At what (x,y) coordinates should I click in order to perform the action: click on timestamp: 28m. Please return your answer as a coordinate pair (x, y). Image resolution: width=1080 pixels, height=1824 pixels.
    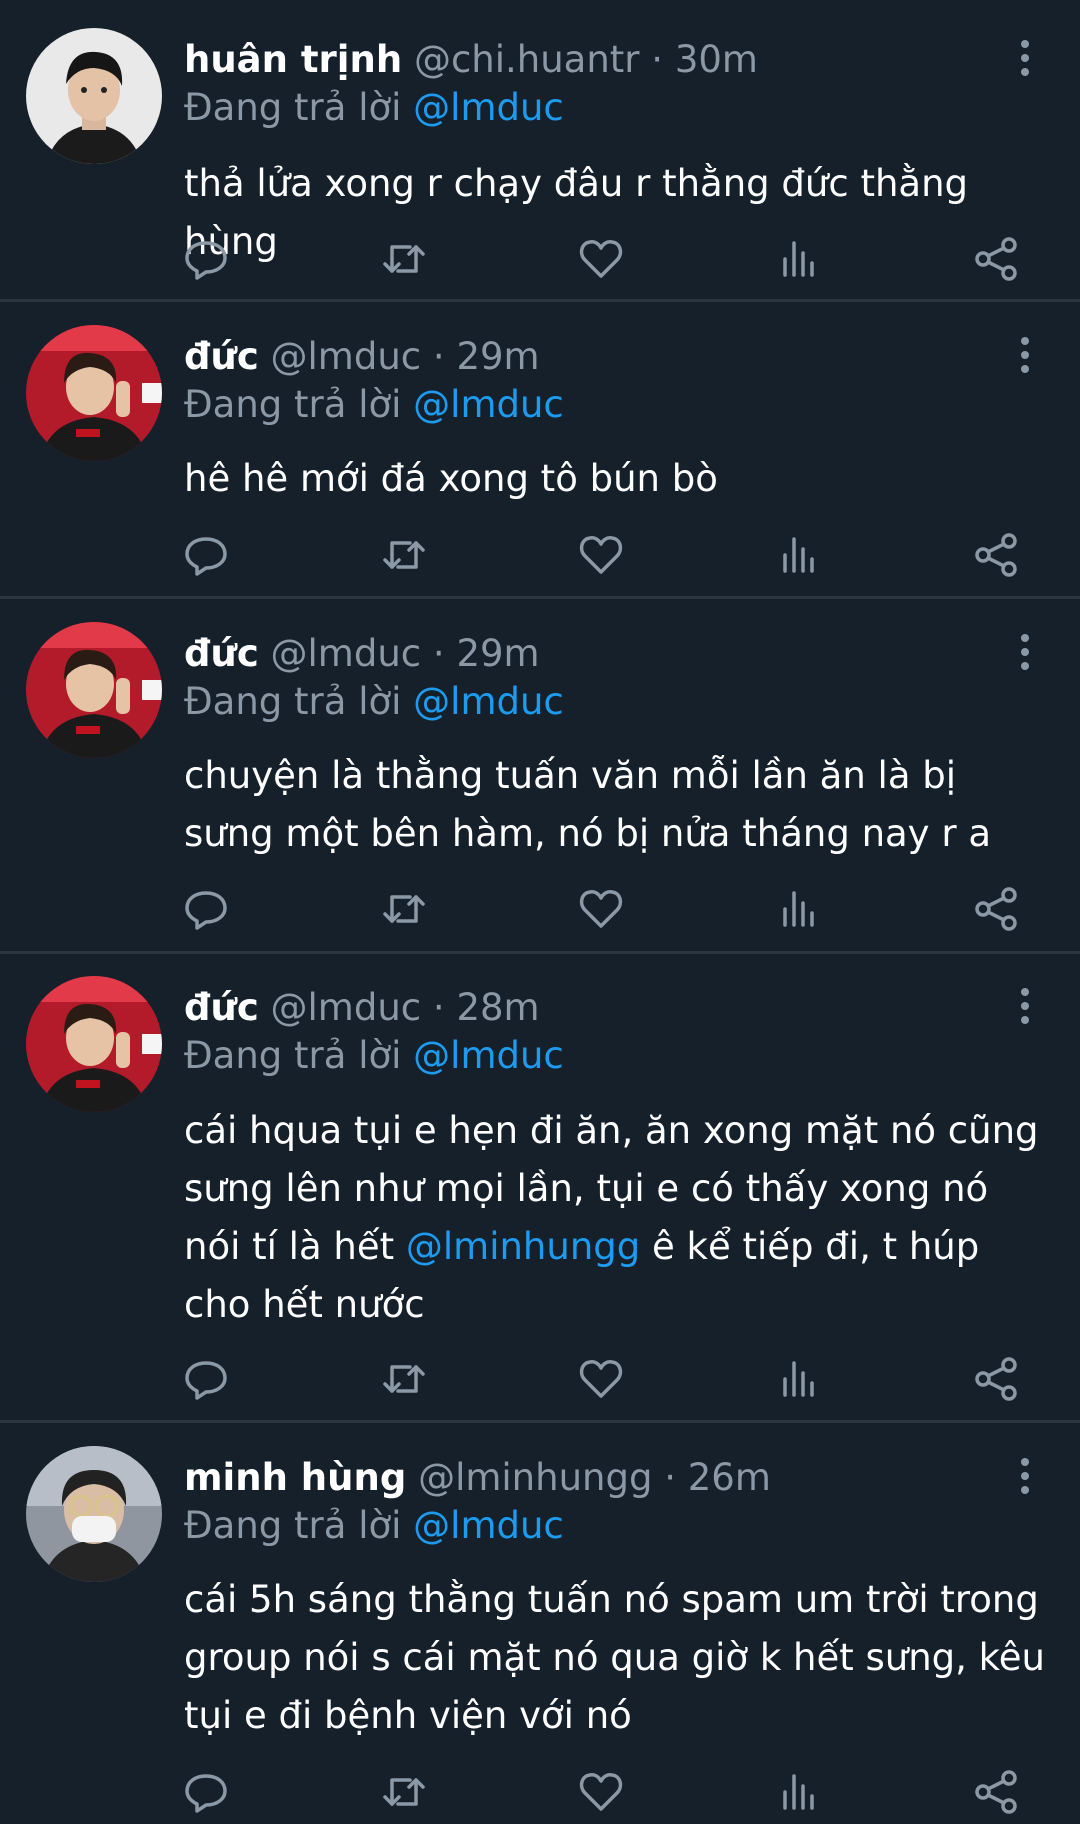
    Looking at the image, I should click on (497, 1007).